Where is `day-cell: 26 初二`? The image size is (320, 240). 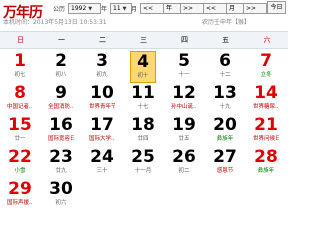 day-cell: 26 初二 is located at coordinates (184, 163).